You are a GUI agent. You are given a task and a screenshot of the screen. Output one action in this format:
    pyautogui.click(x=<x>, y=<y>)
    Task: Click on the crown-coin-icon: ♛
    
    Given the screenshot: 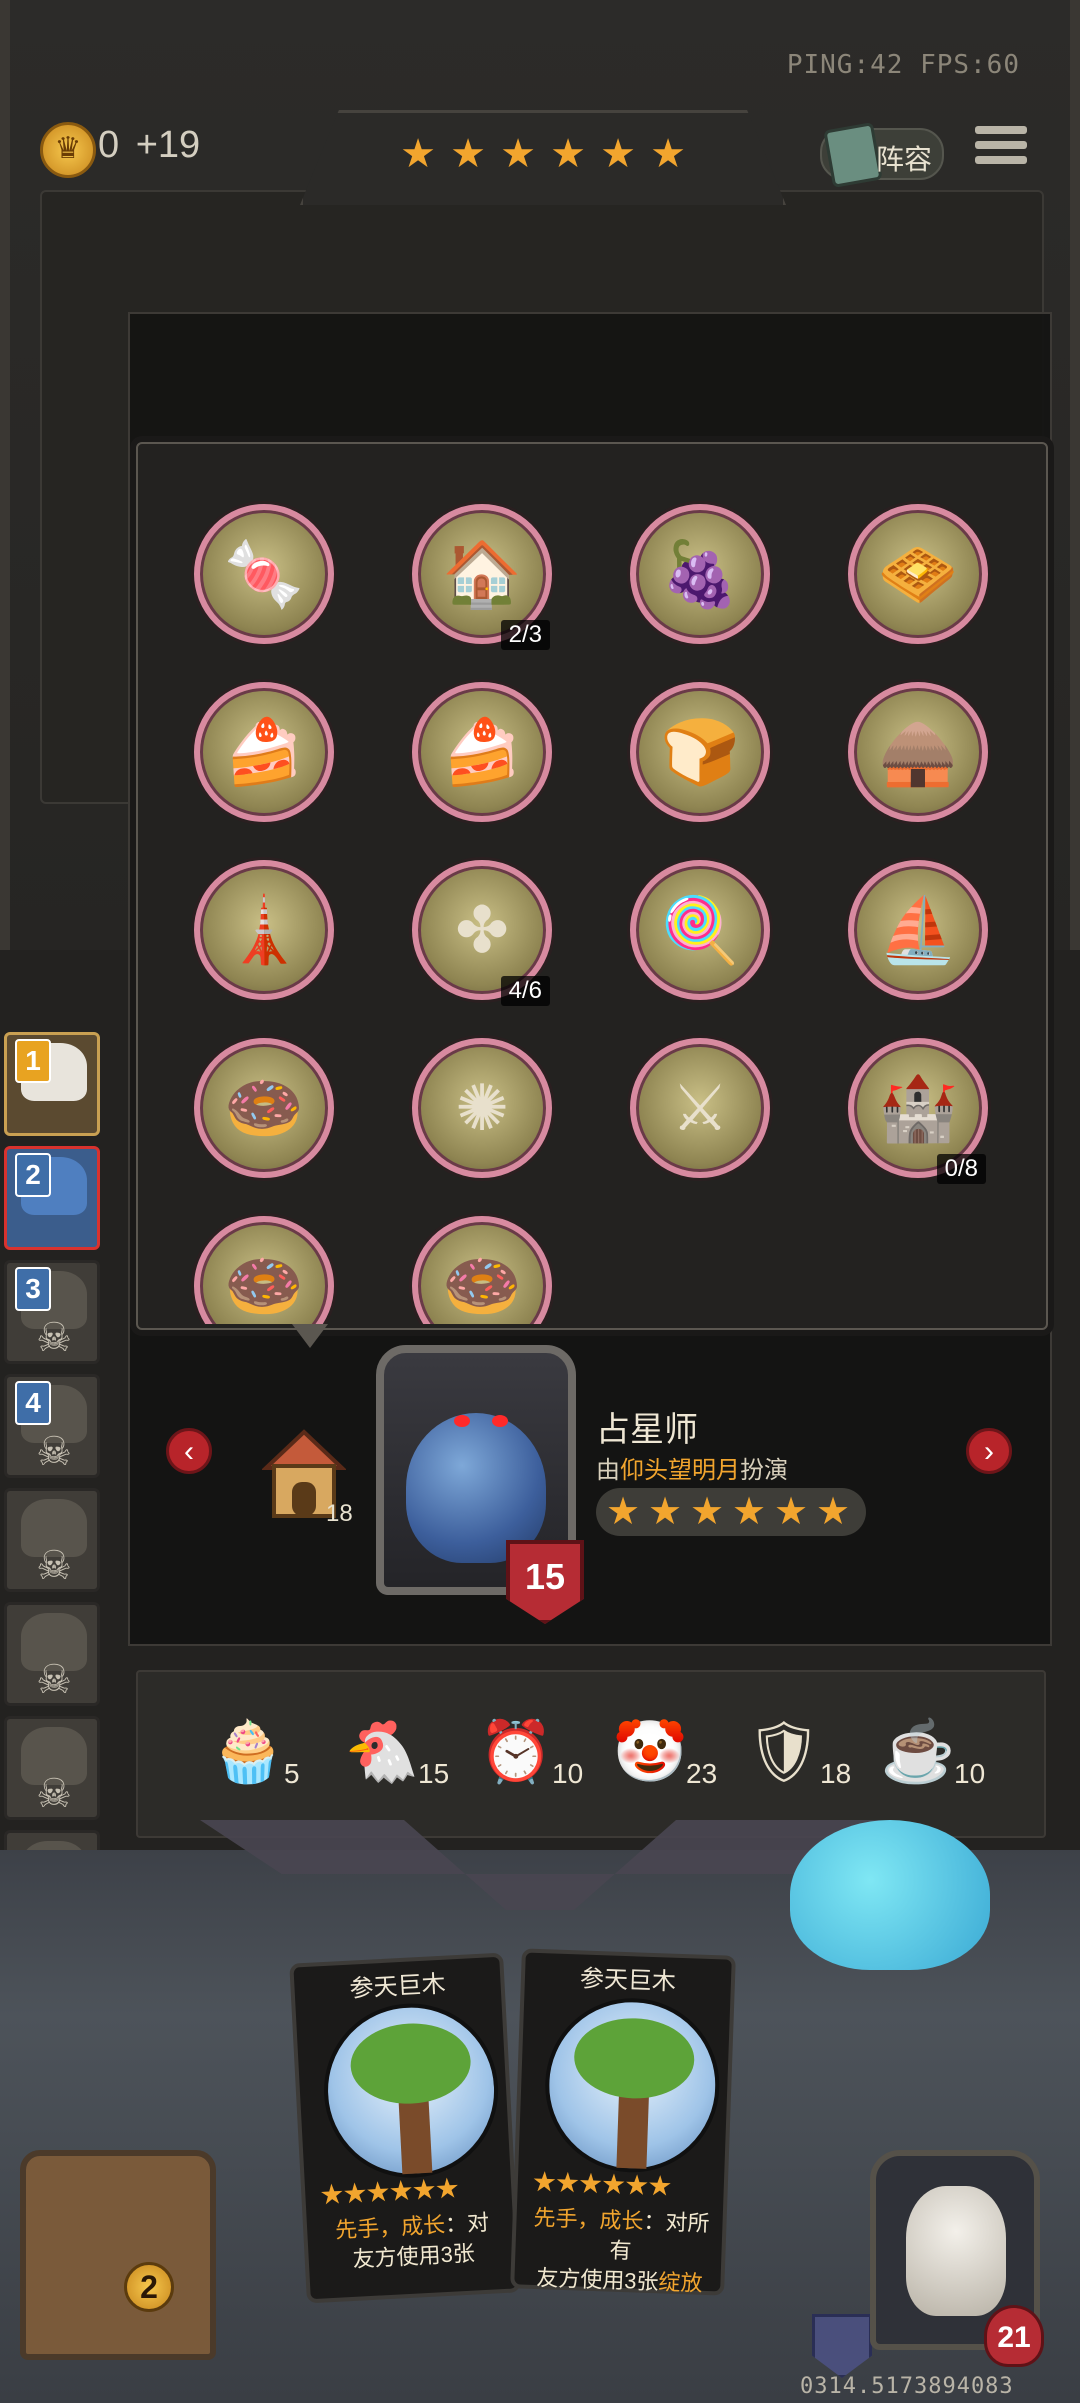 What is the action you would take?
    pyautogui.click(x=68, y=150)
    